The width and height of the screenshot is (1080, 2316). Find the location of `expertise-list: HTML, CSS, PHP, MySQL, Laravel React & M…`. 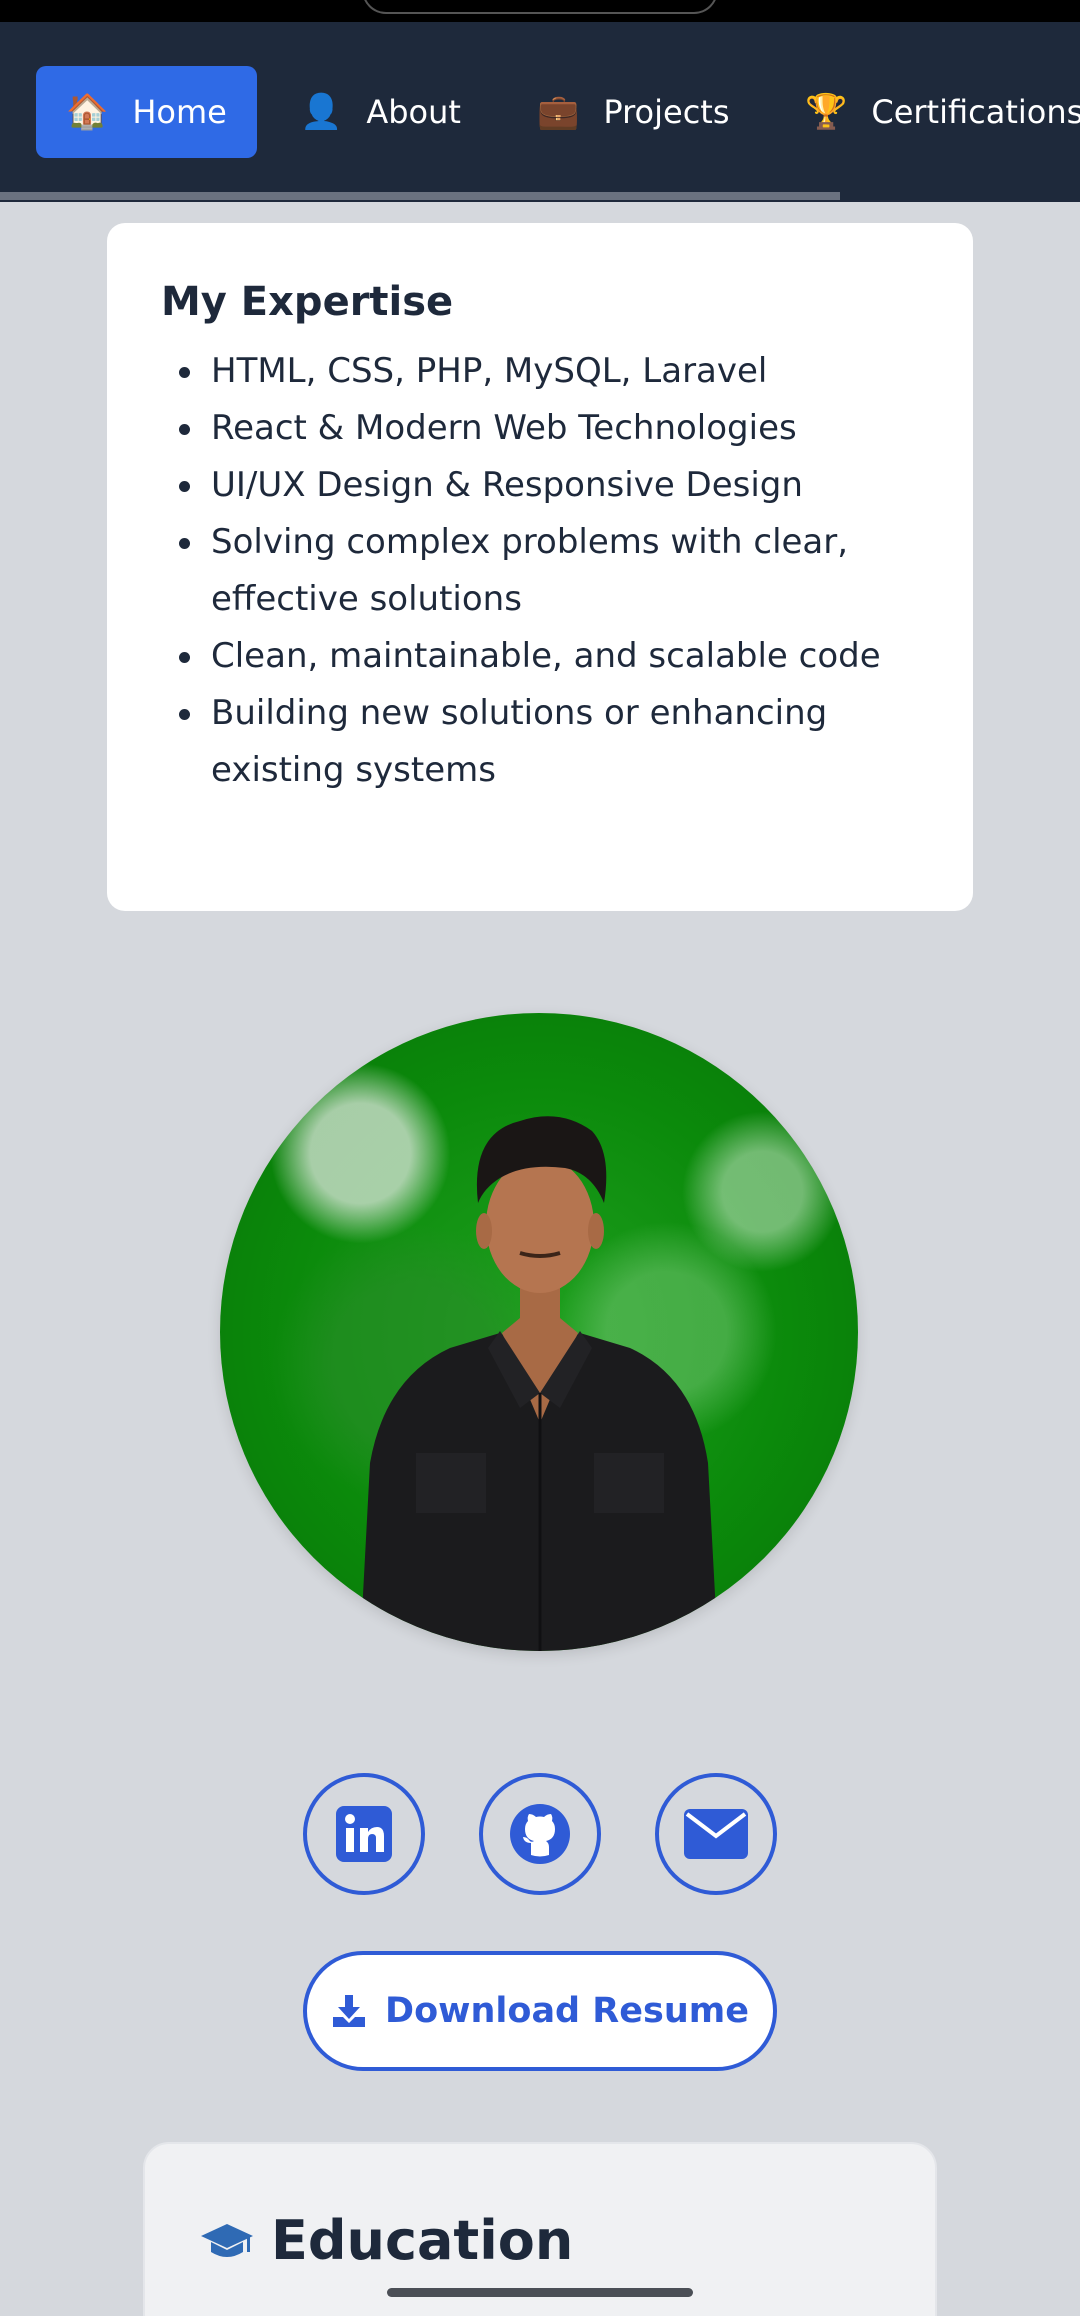

expertise-list: HTML, CSS, PHP, MySQL, Laravel React & M… is located at coordinates (555, 571).